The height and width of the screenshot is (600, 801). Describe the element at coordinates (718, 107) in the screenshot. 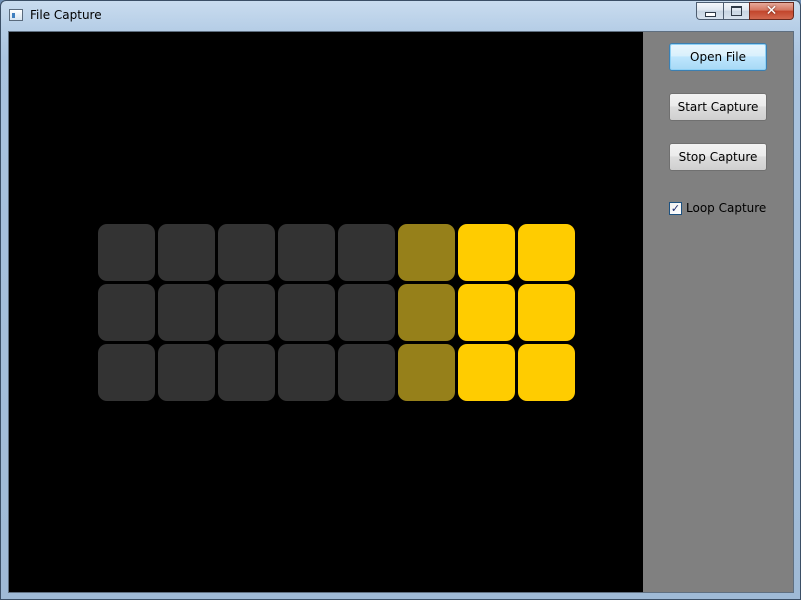

I see `start-capture-button: Start Capture` at that location.